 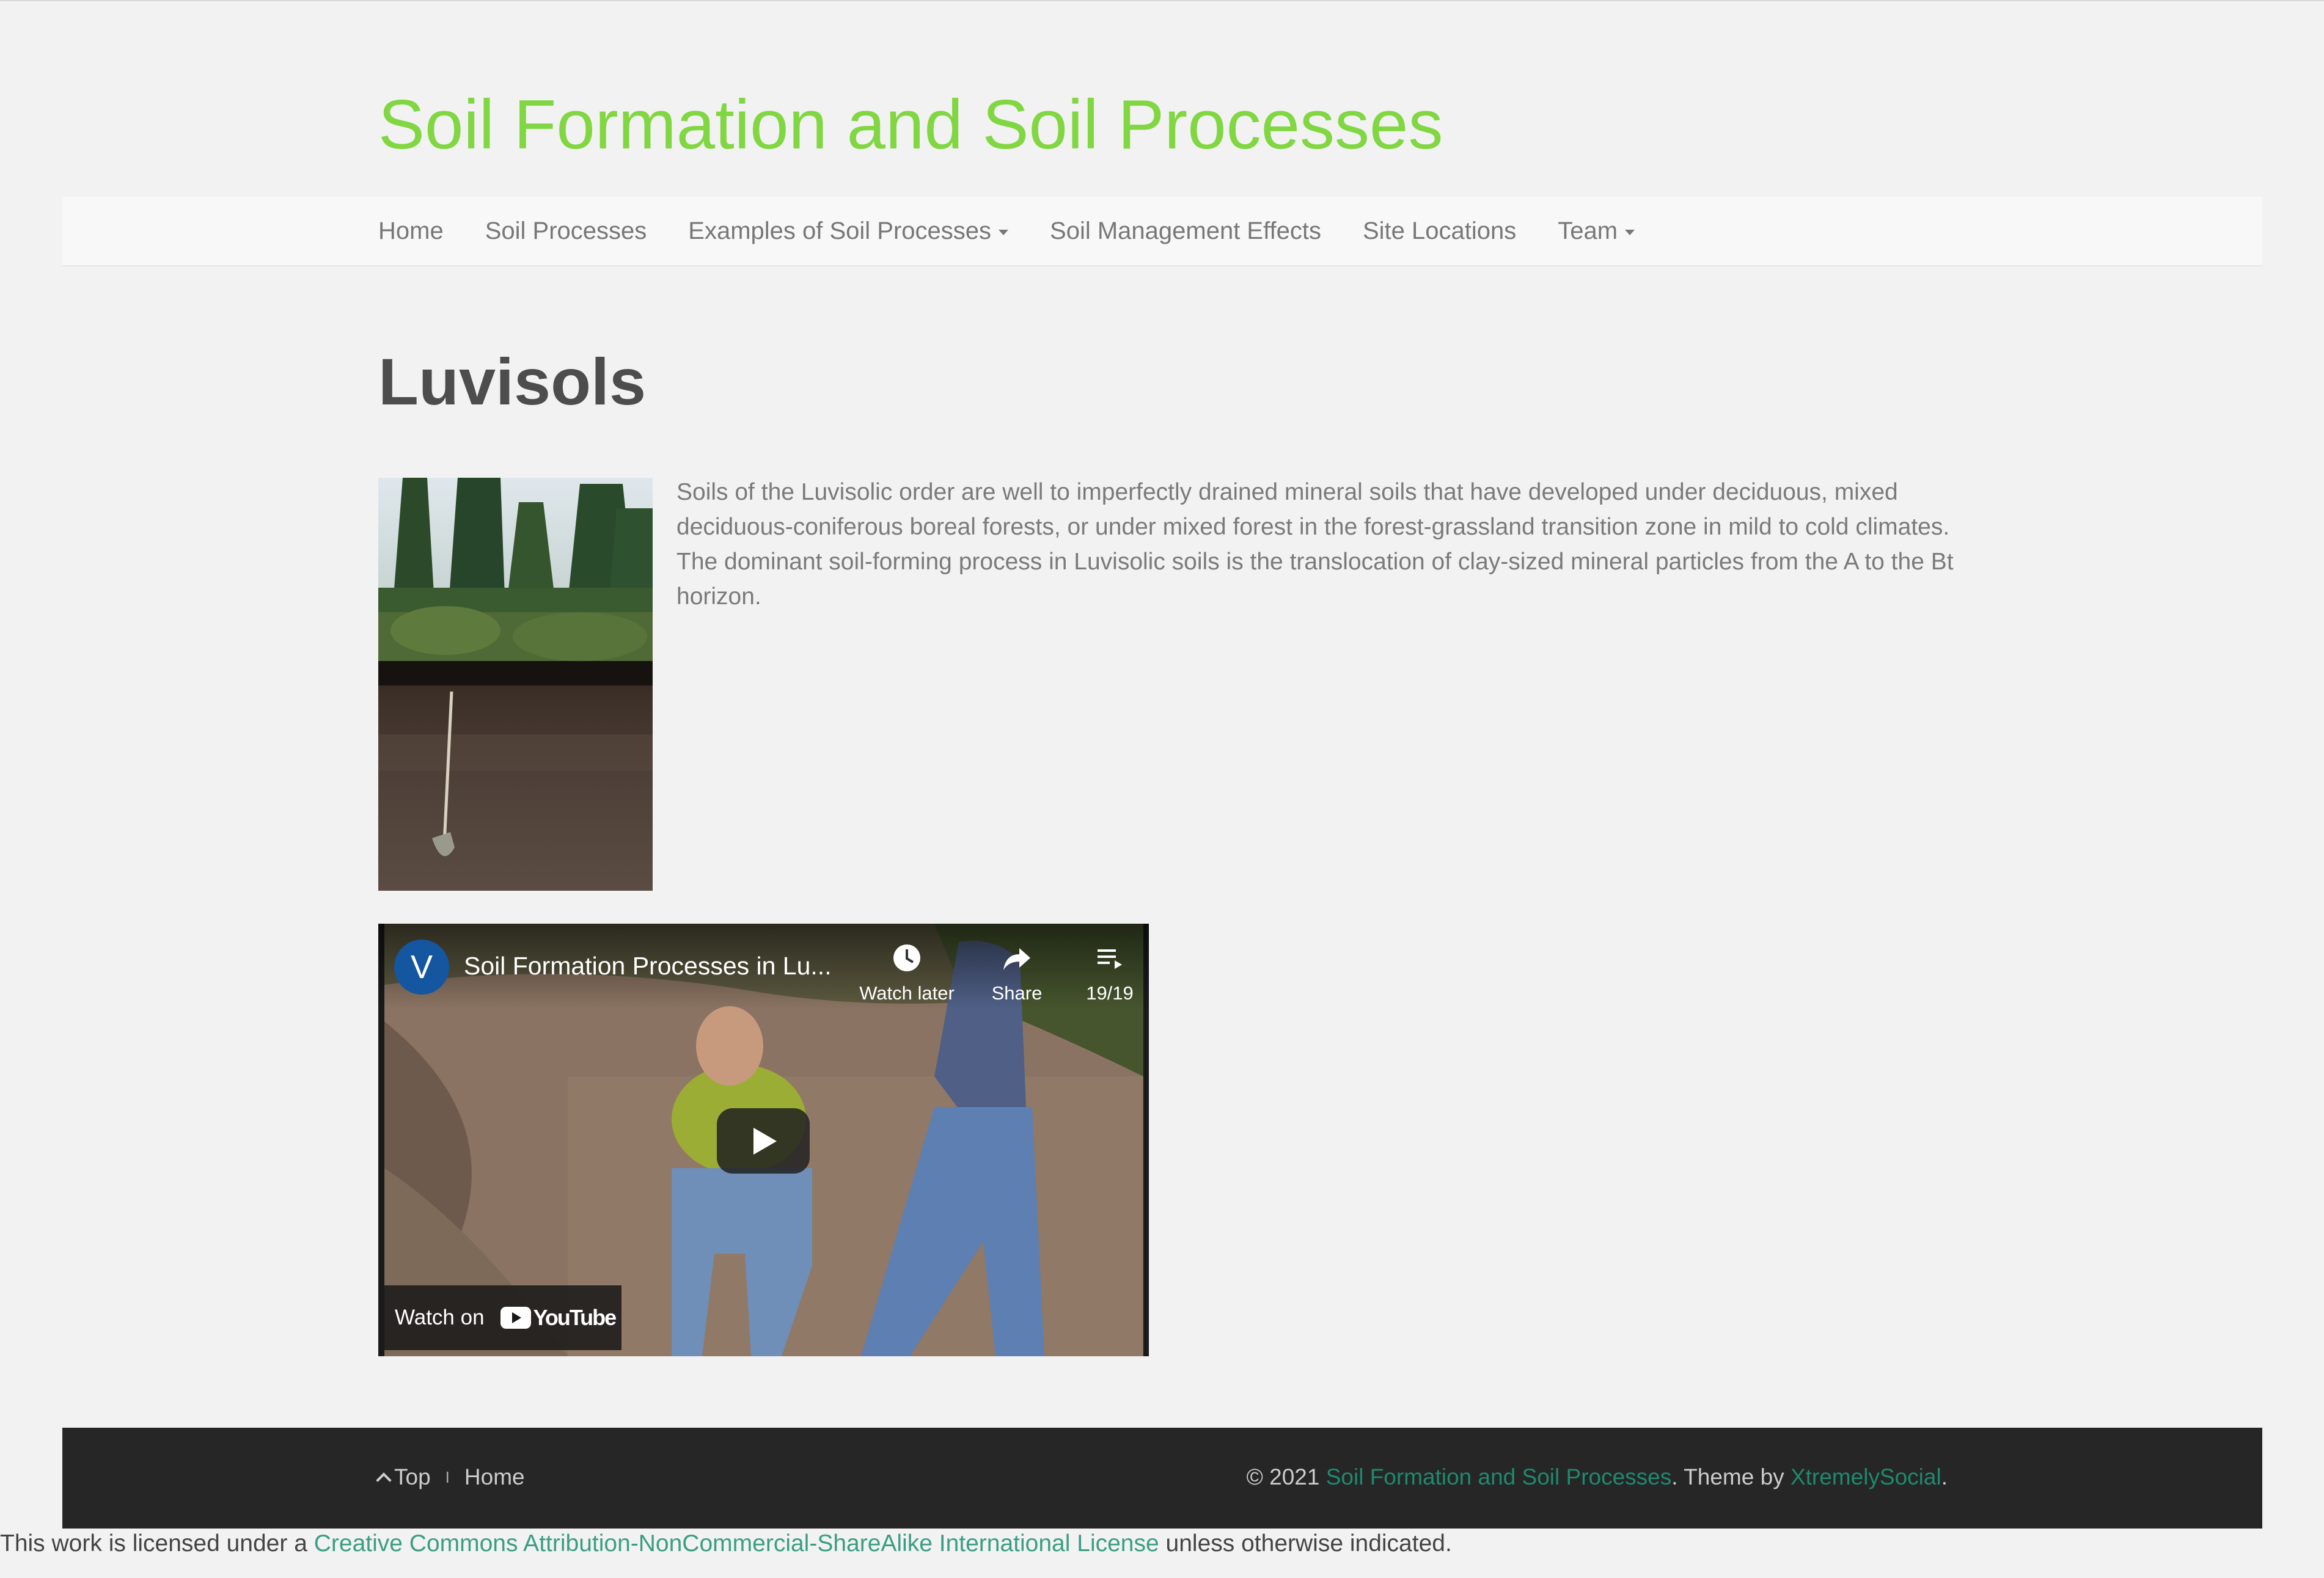 What do you see at coordinates (840, 230) in the screenshot?
I see `nav-item-label: Examples of Soil Processes` at bounding box center [840, 230].